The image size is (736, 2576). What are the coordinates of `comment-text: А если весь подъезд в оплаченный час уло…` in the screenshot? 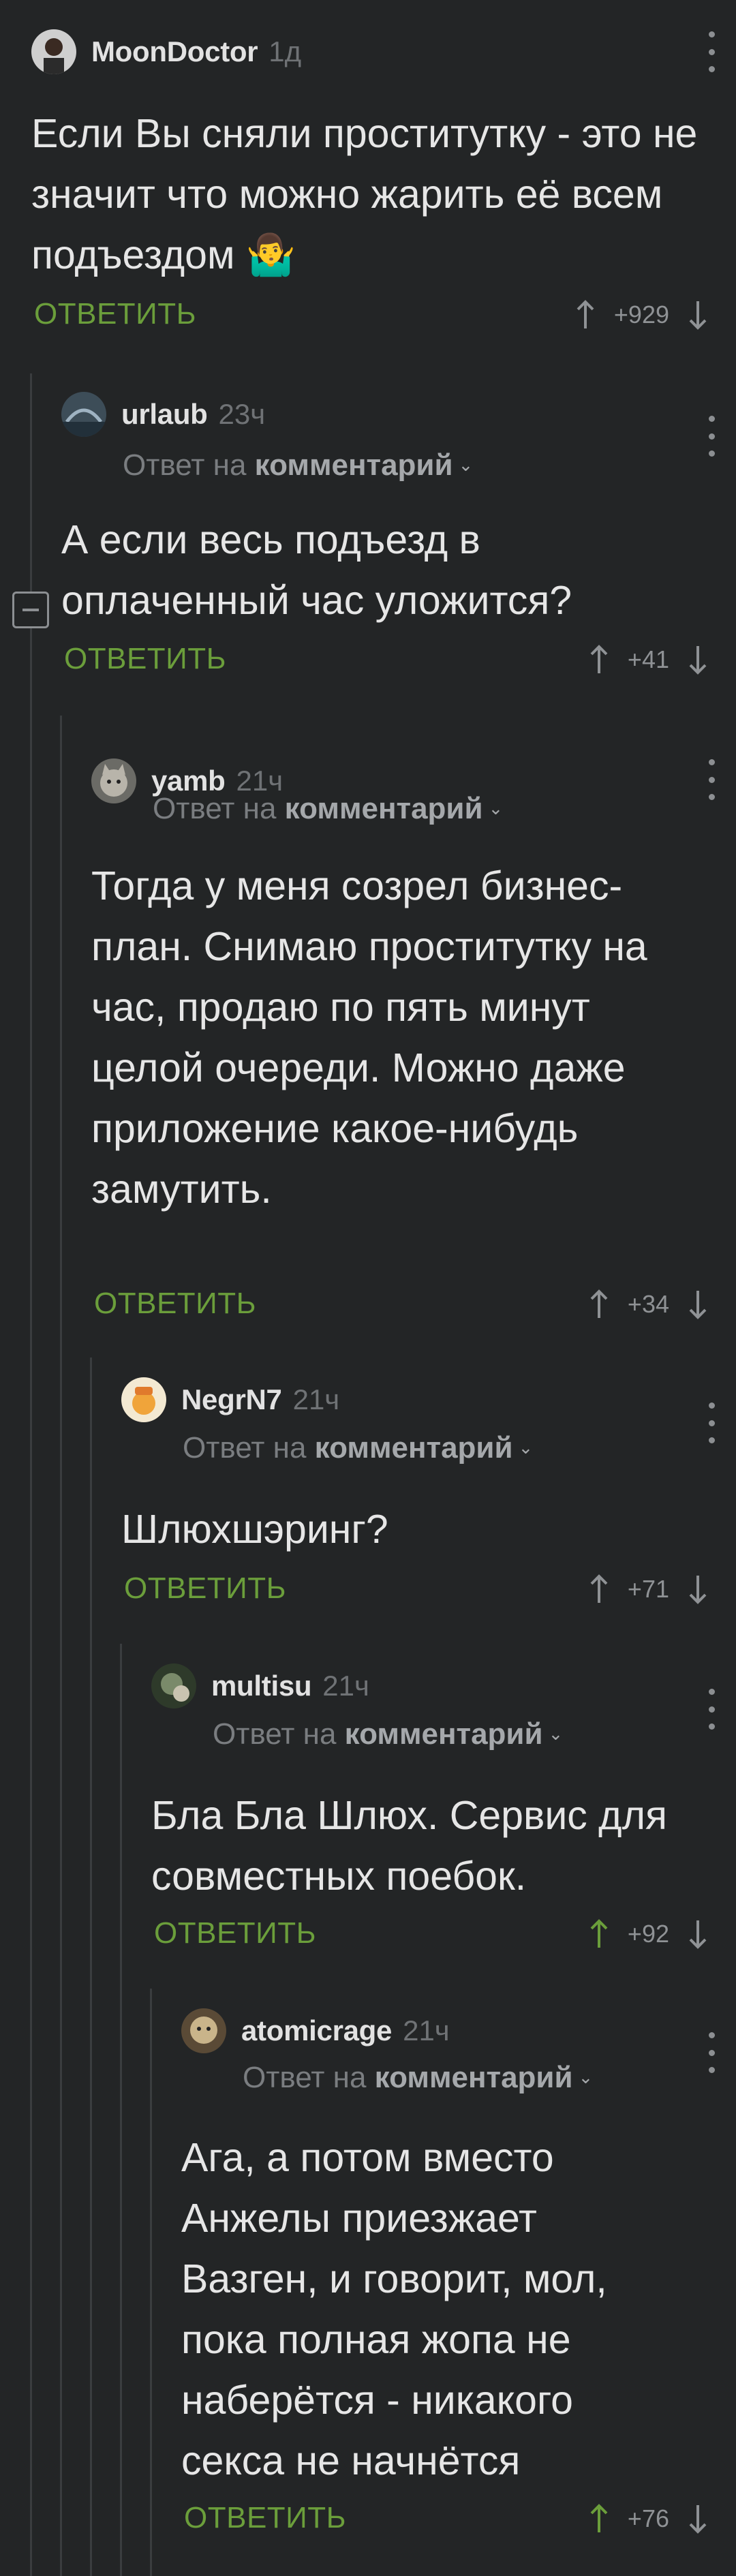 It's located at (316, 570).